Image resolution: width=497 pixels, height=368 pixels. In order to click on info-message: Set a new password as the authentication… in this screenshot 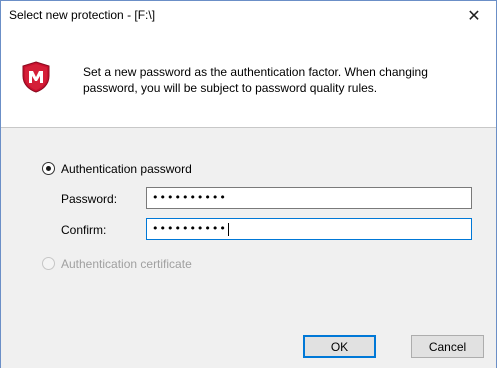, I will do `click(255, 80)`.